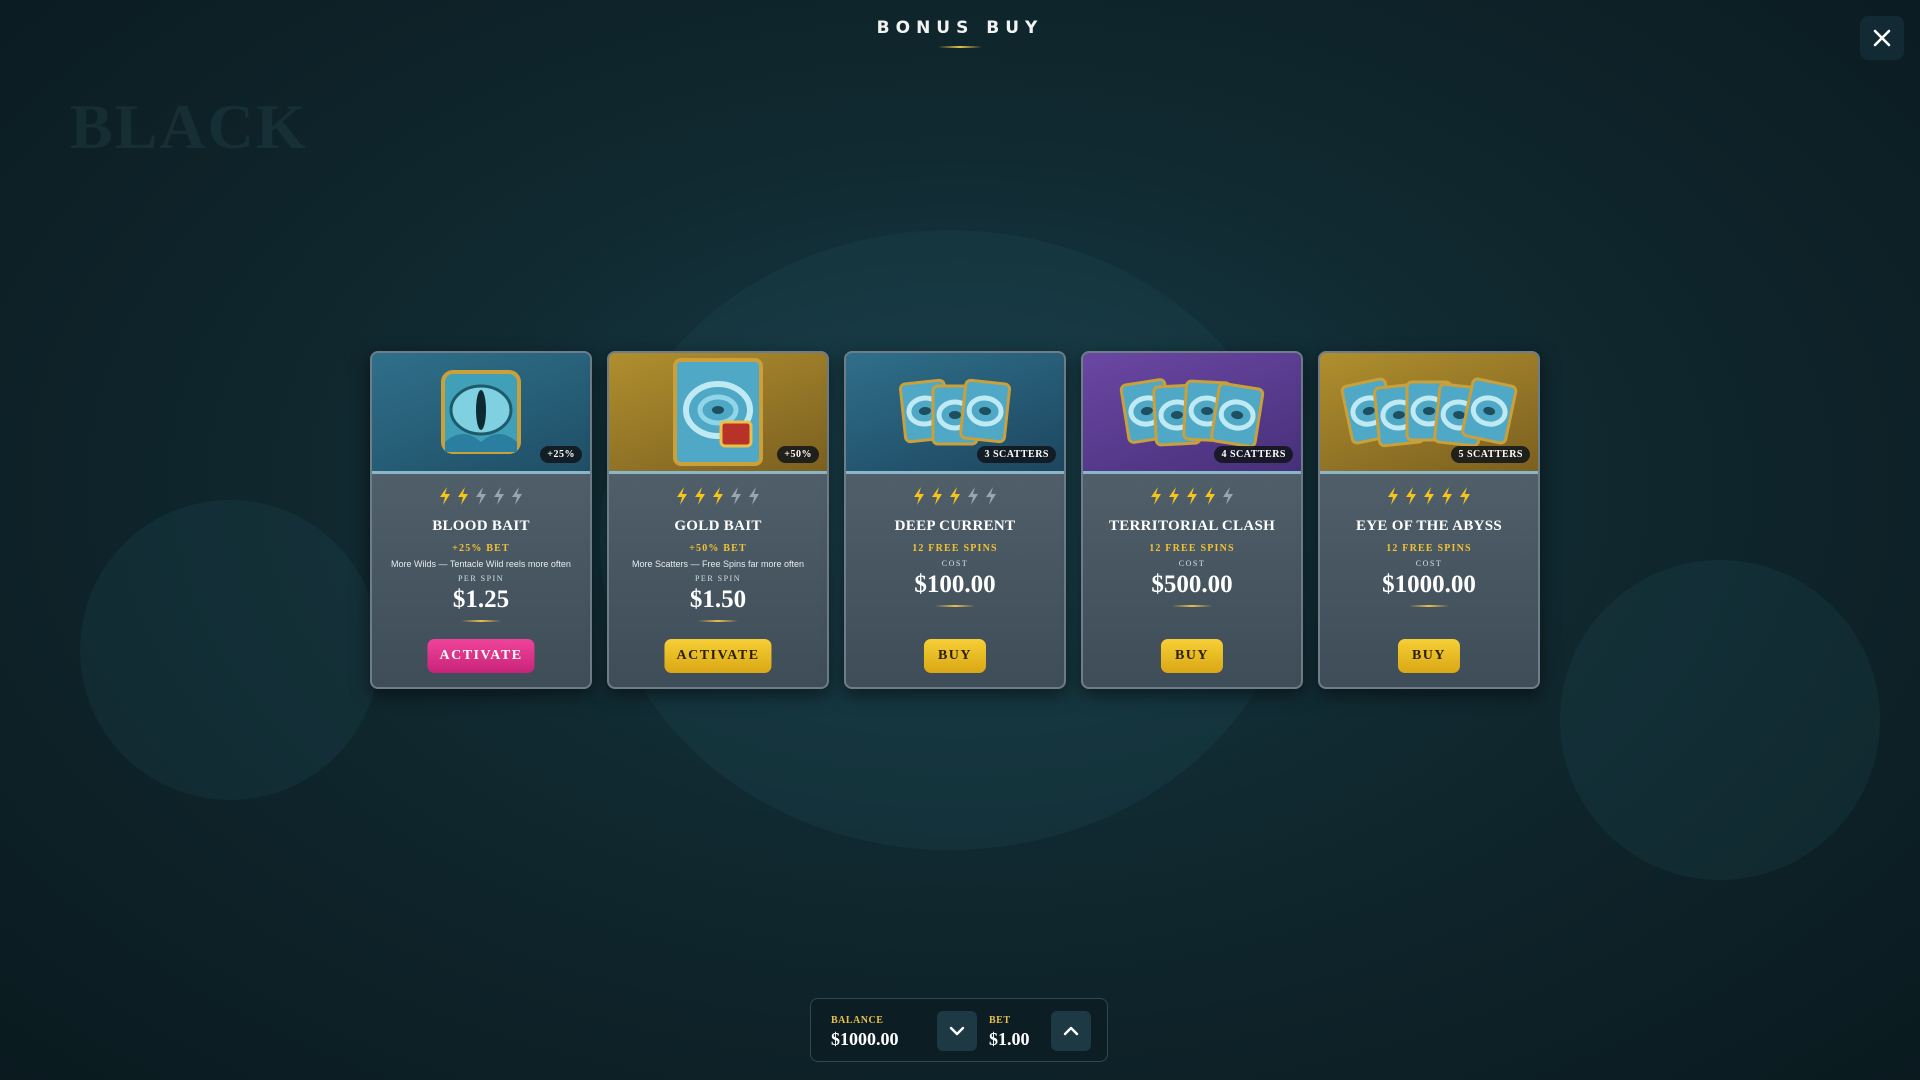 This screenshot has height=1080, width=1920. I want to click on card-subtitle: +25% BET, so click(481, 548).